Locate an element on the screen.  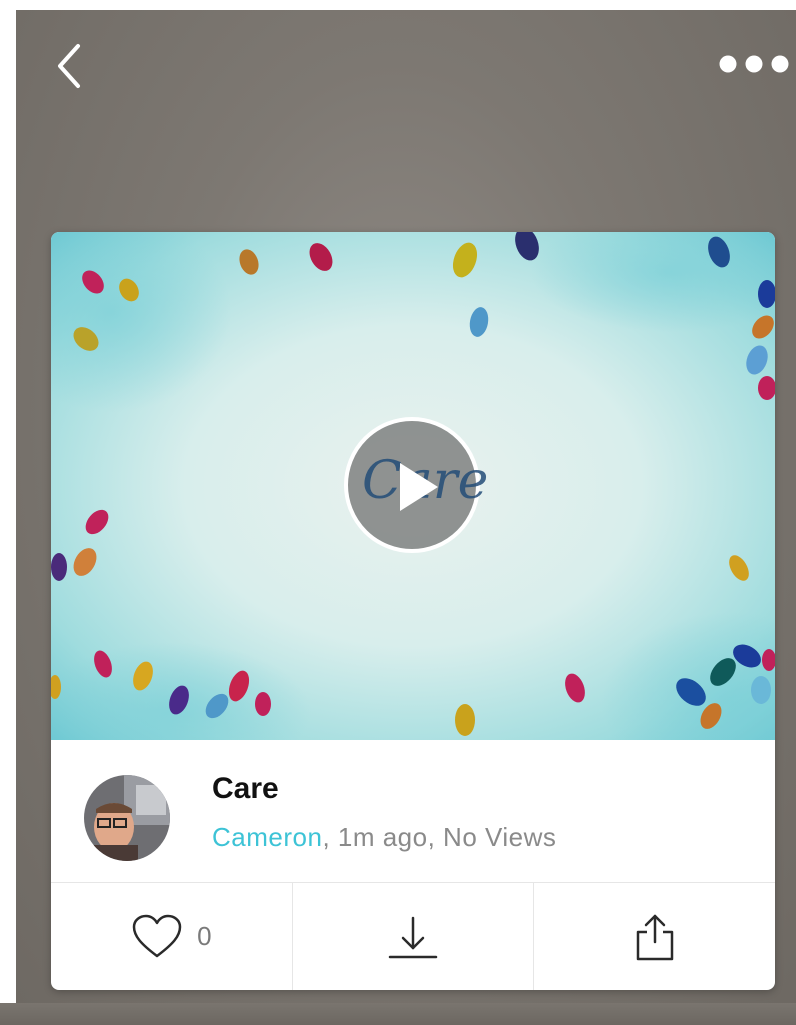
download-icon is located at coordinates (413, 937).